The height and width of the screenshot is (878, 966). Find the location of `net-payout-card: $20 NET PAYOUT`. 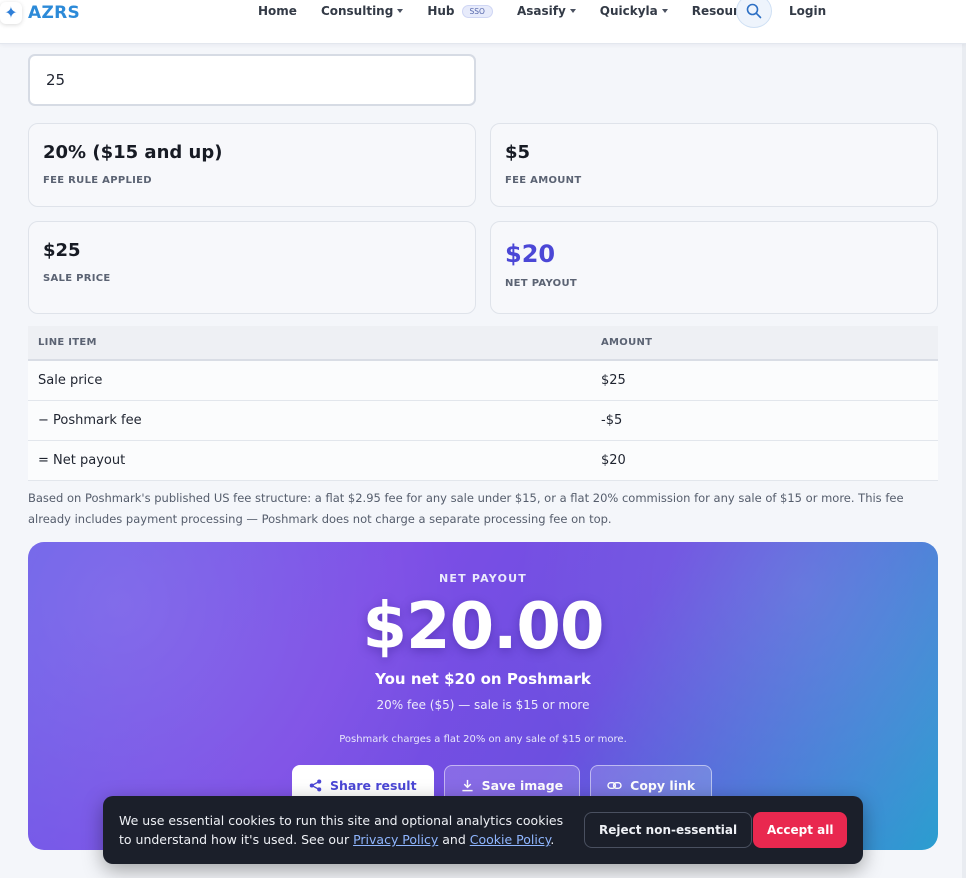

net-payout-card: $20 NET PAYOUT is located at coordinates (714, 267).